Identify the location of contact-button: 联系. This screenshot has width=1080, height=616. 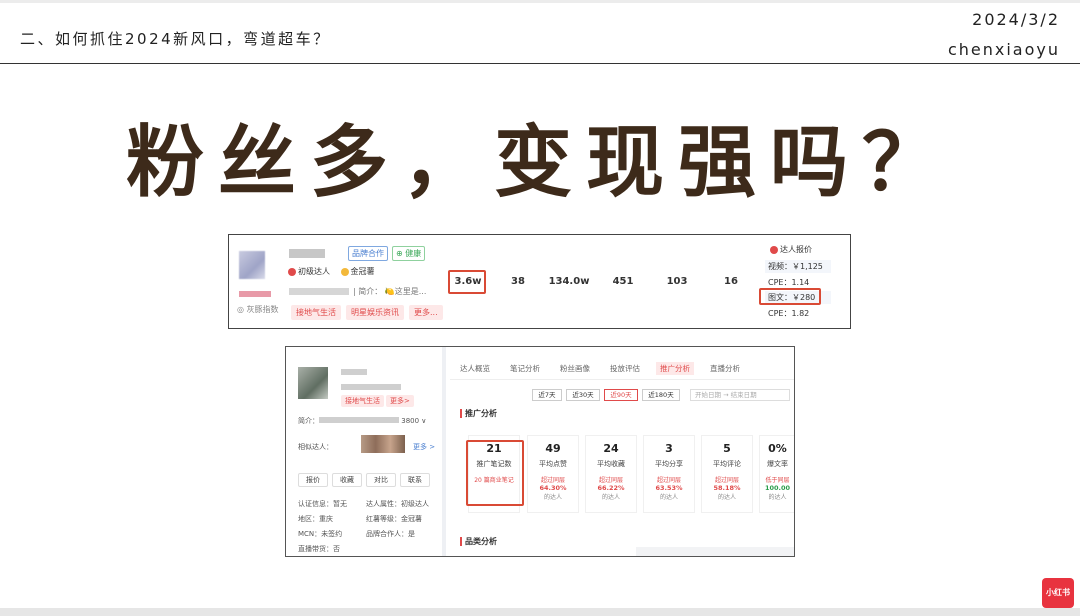
(415, 480).